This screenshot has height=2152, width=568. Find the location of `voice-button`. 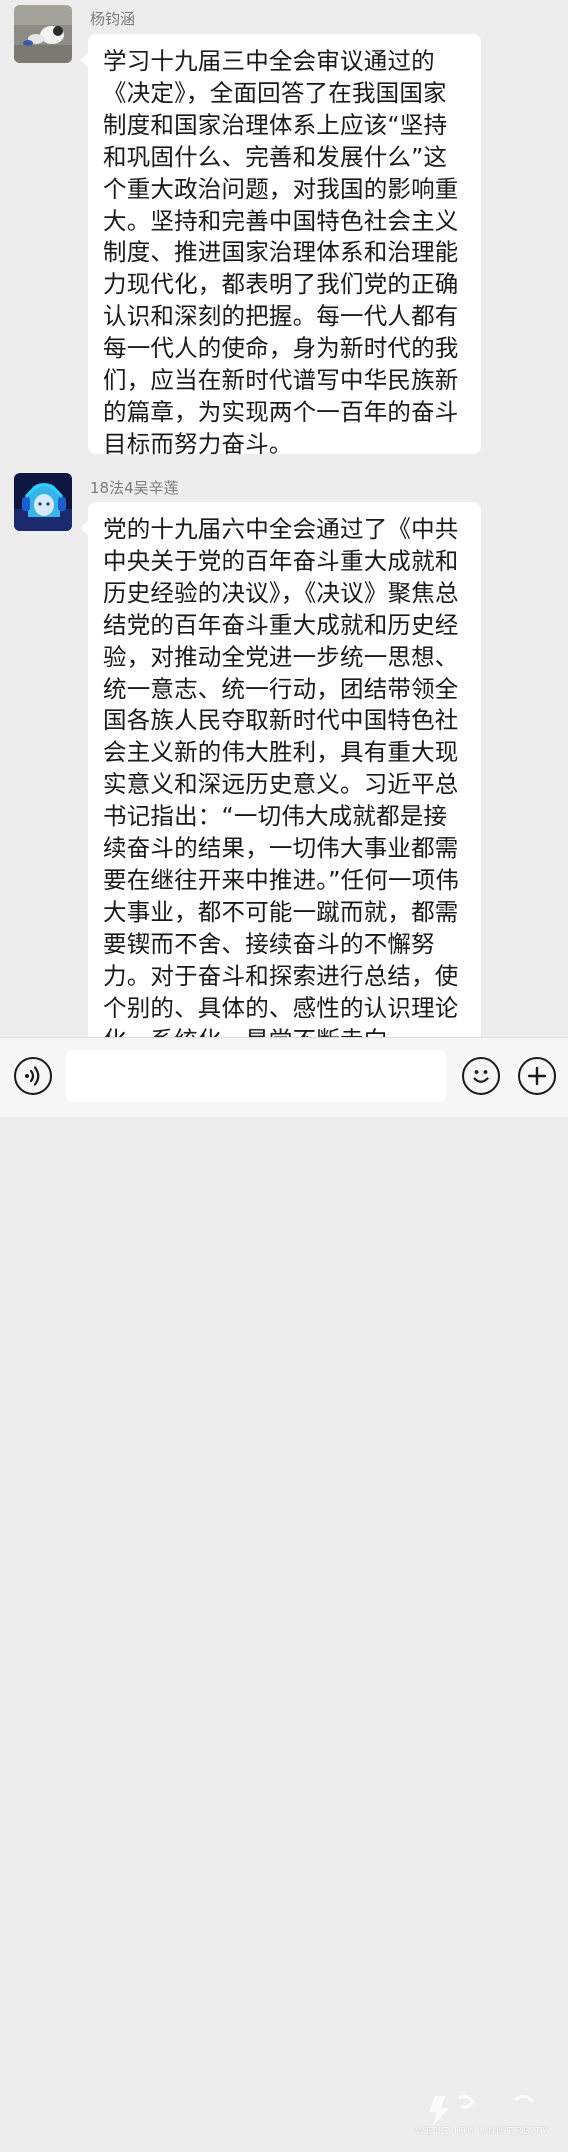

voice-button is located at coordinates (33, 1076).